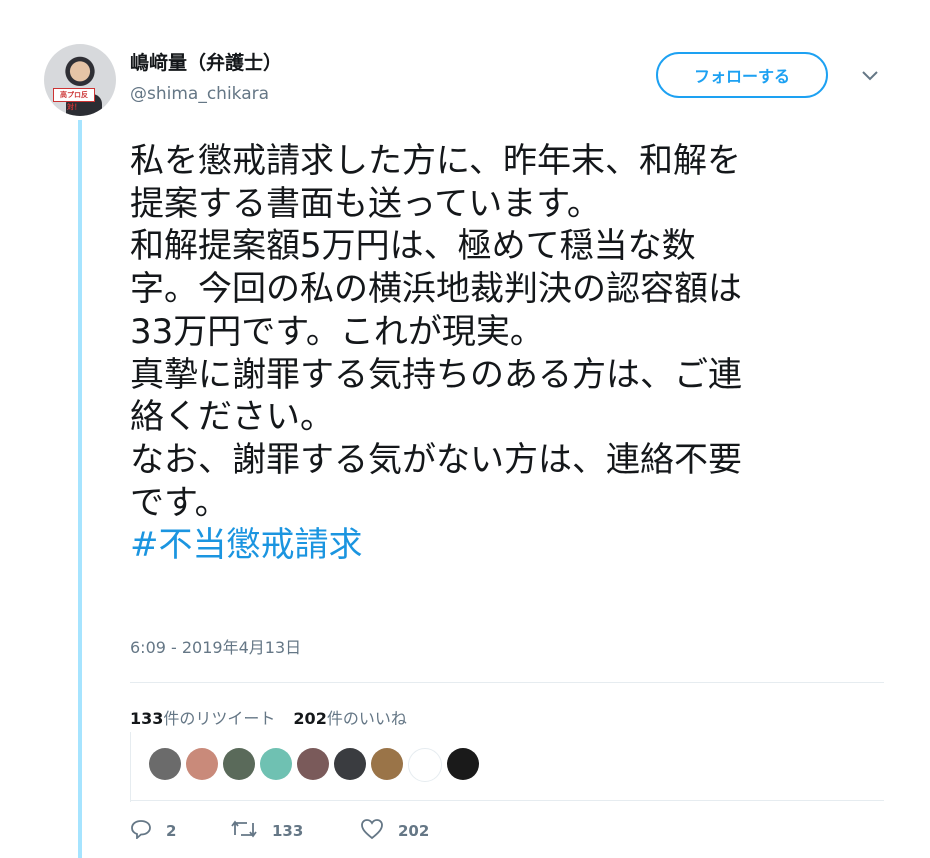 This screenshot has height=858, width=930. Describe the element at coordinates (232, 417) in the screenshot. I see `tweet-text-line: 絡ください。` at that location.